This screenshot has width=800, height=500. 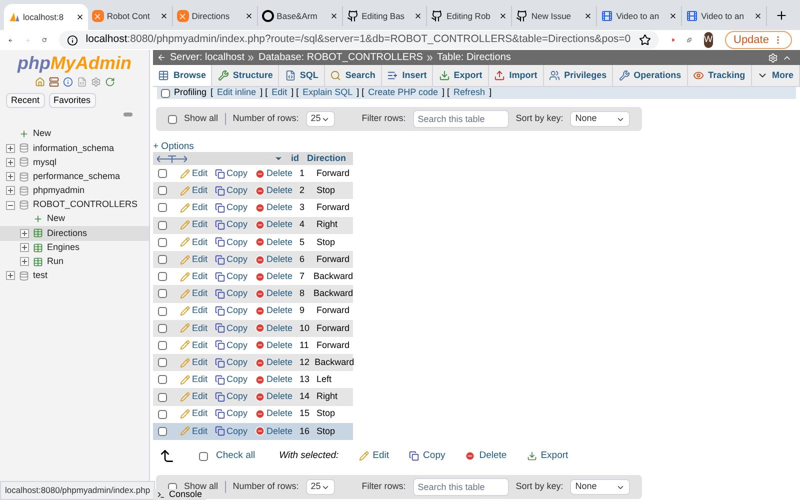 What do you see at coordinates (302, 75) in the screenshot?
I see `menu-tab: SQL` at bounding box center [302, 75].